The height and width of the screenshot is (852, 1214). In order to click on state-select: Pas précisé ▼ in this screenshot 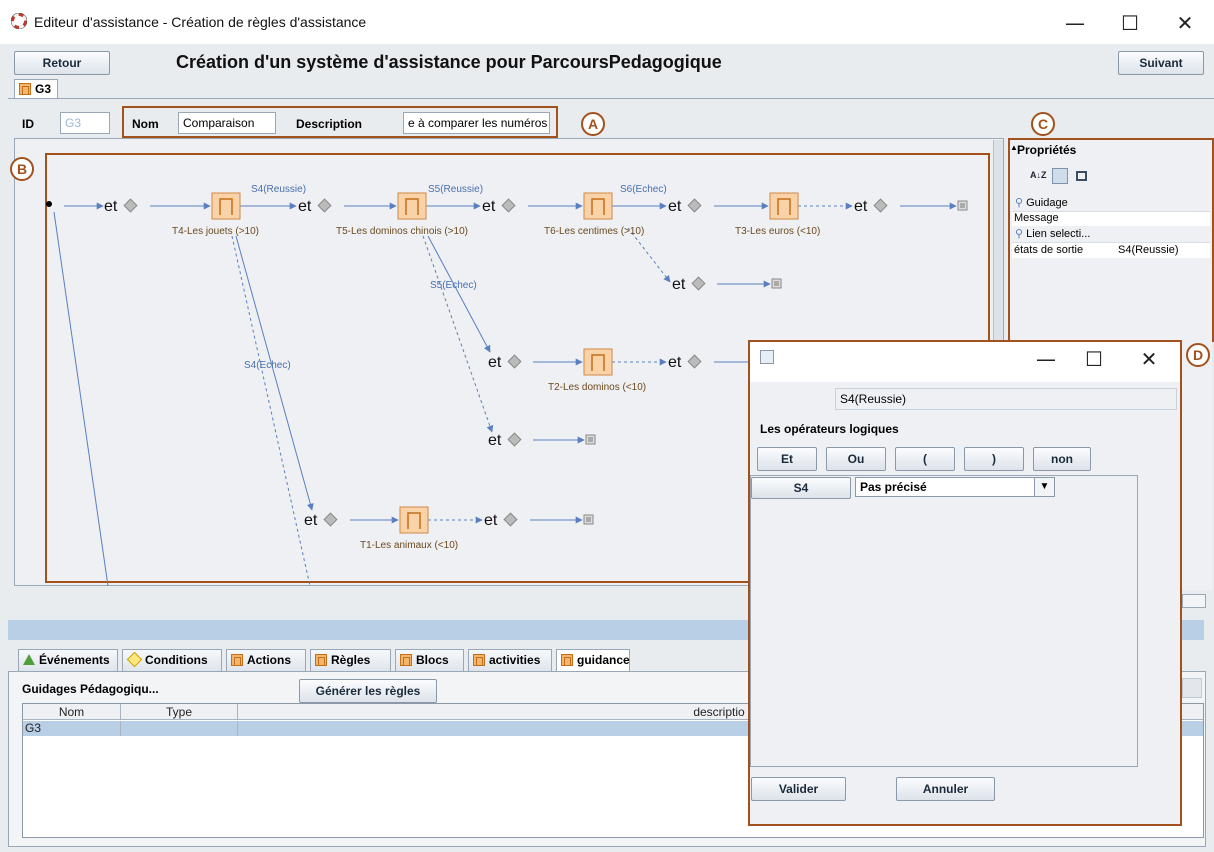, I will do `click(955, 487)`.